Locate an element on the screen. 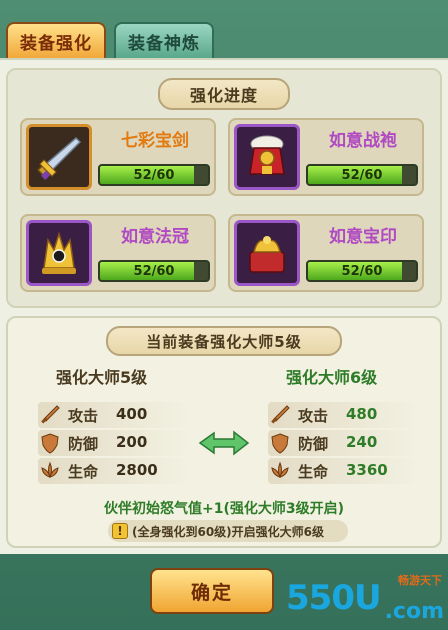 This screenshot has width=448, height=630. exclamation-icon: ! is located at coordinates (120, 531).